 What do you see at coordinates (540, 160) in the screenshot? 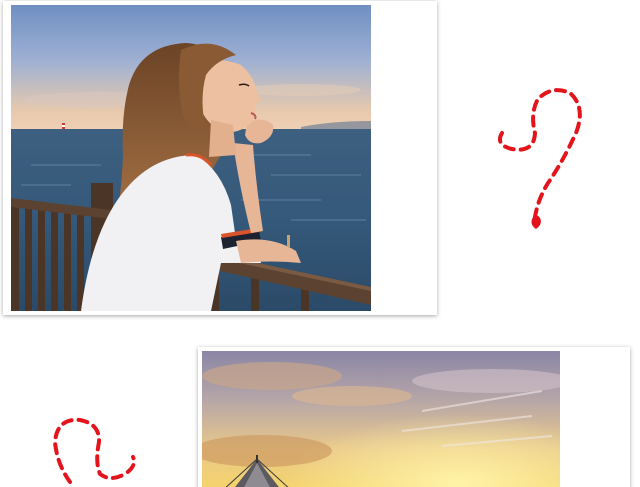
I see `red-dashed-question-mark-icon` at bounding box center [540, 160].